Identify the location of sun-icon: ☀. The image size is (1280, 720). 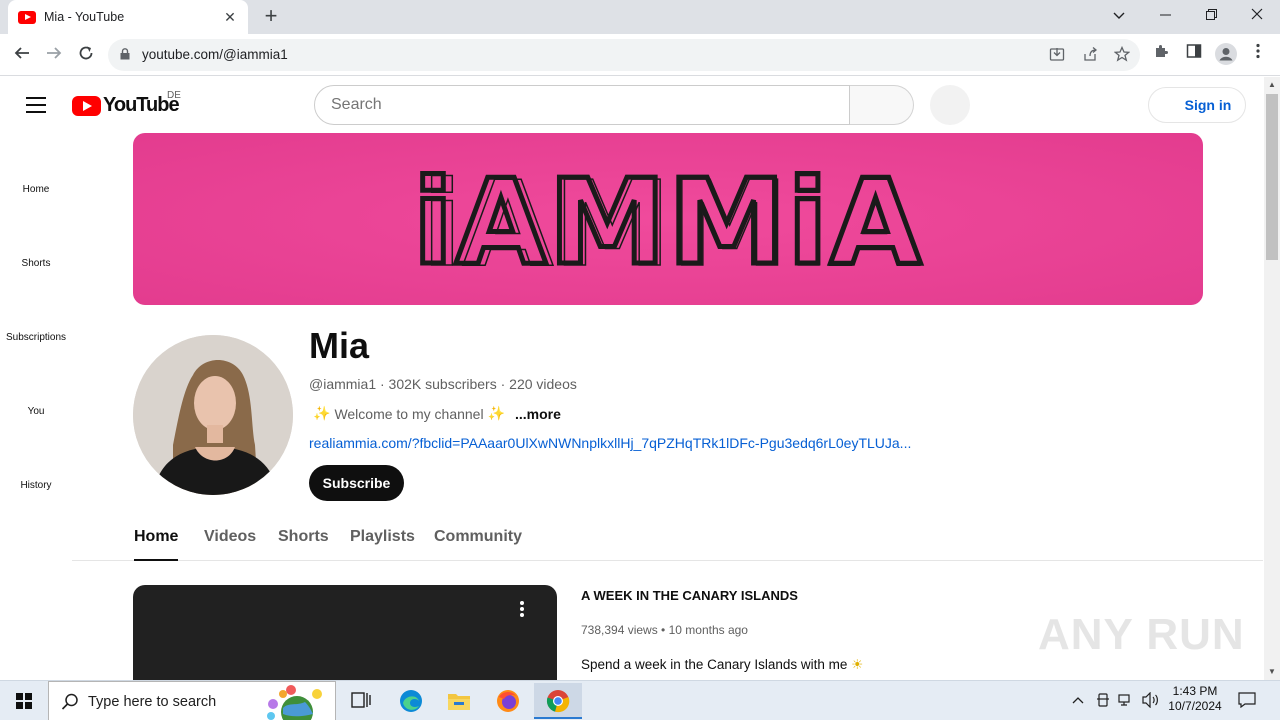
(857, 664).